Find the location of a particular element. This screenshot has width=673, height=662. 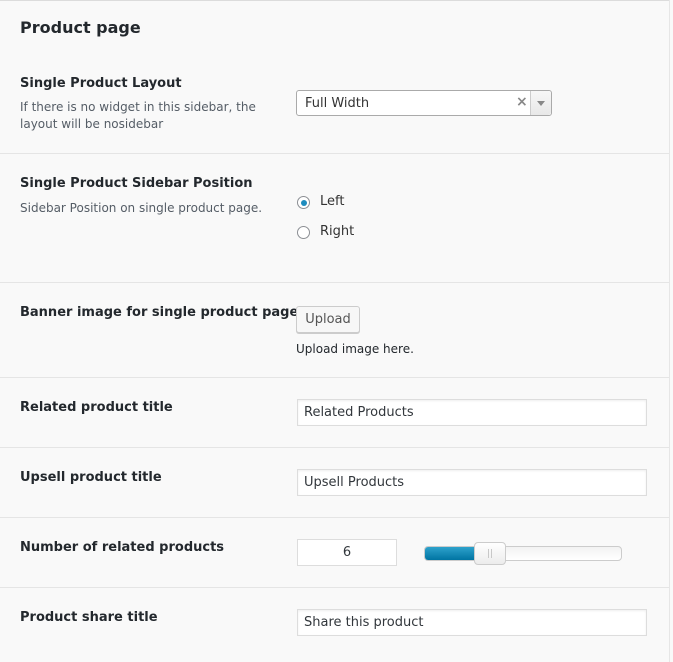

page-title: Product page is located at coordinates (80, 27).